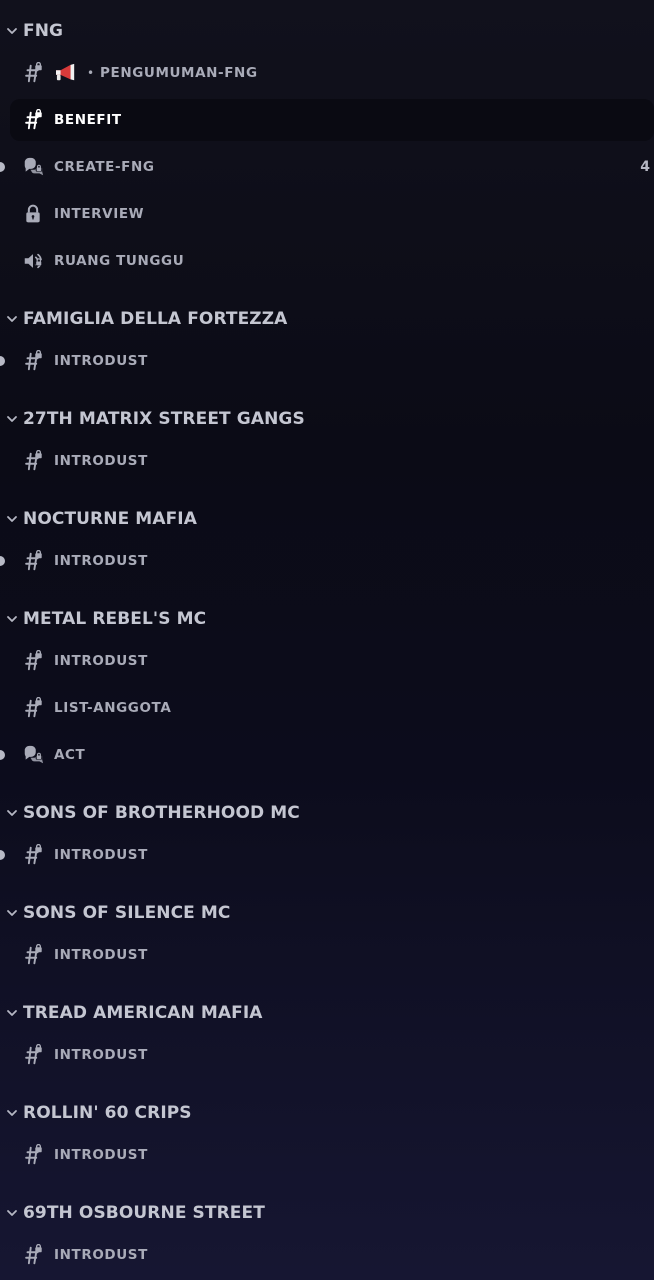 The image size is (654, 1280). Describe the element at coordinates (327, 813) in the screenshot. I see `category-header: SONS OF BROTHERHOOD MC` at that location.